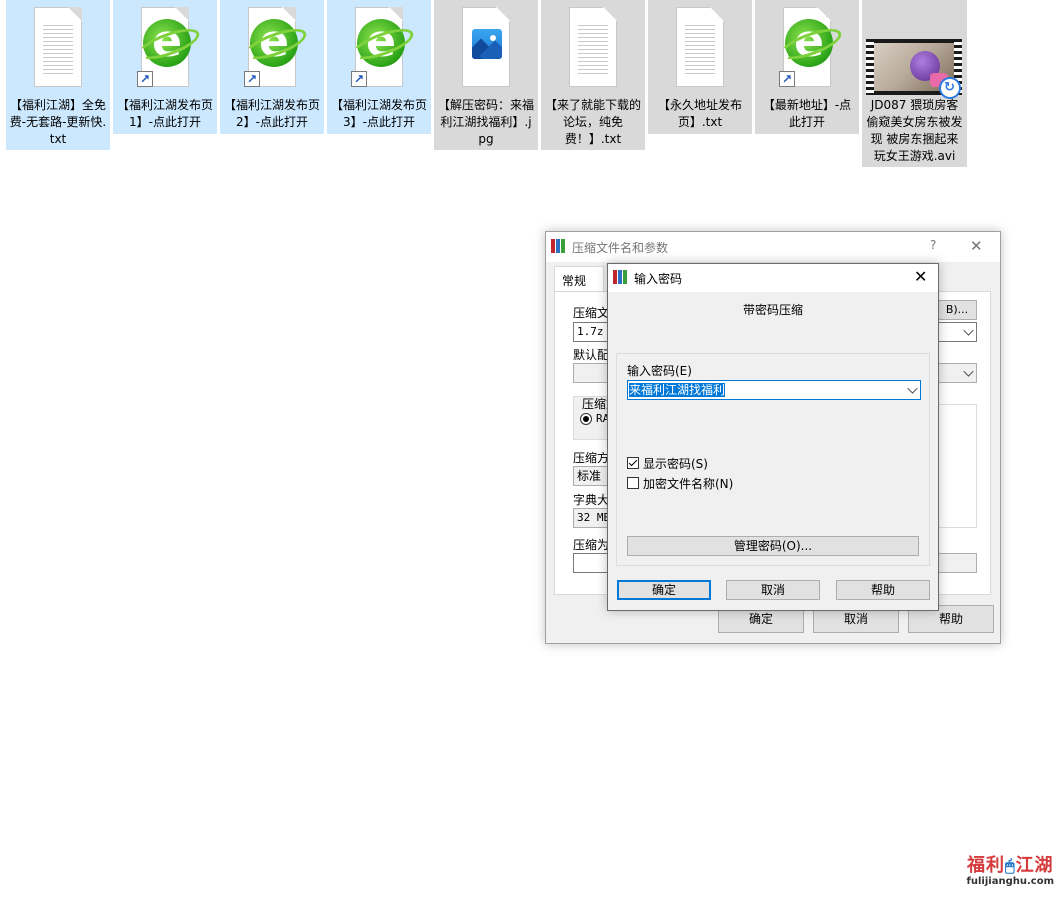 The width and height of the screenshot is (1064, 898). I want to click on file-name: 【福利江湖发布页1】-点此打开, so click(164, 113).